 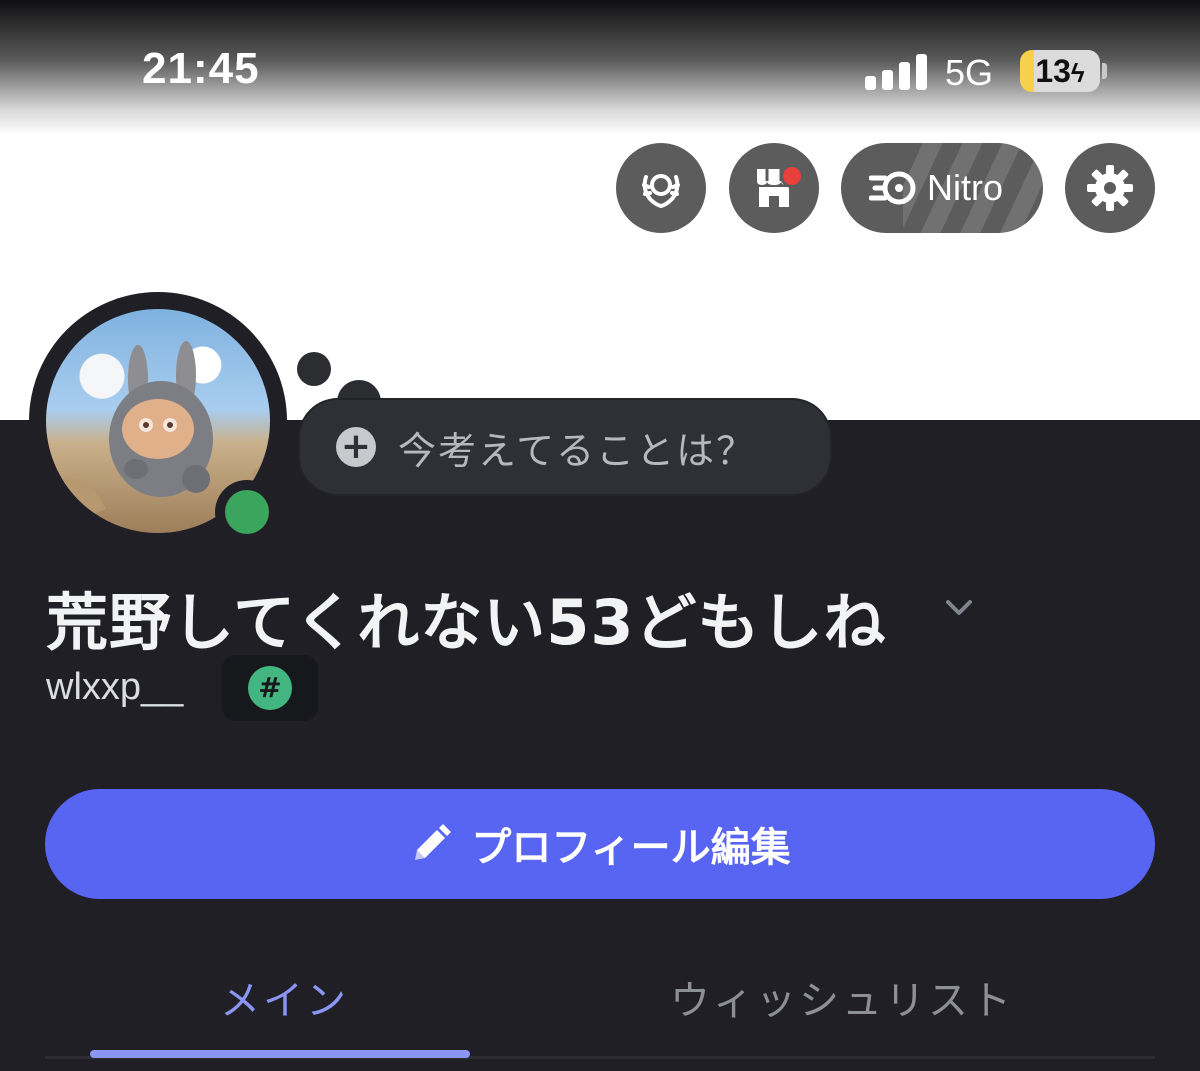 What do you see at coordinates (433, 842) in the screenshot?
I see `pencil-icon` at bounding box center [433, 842].